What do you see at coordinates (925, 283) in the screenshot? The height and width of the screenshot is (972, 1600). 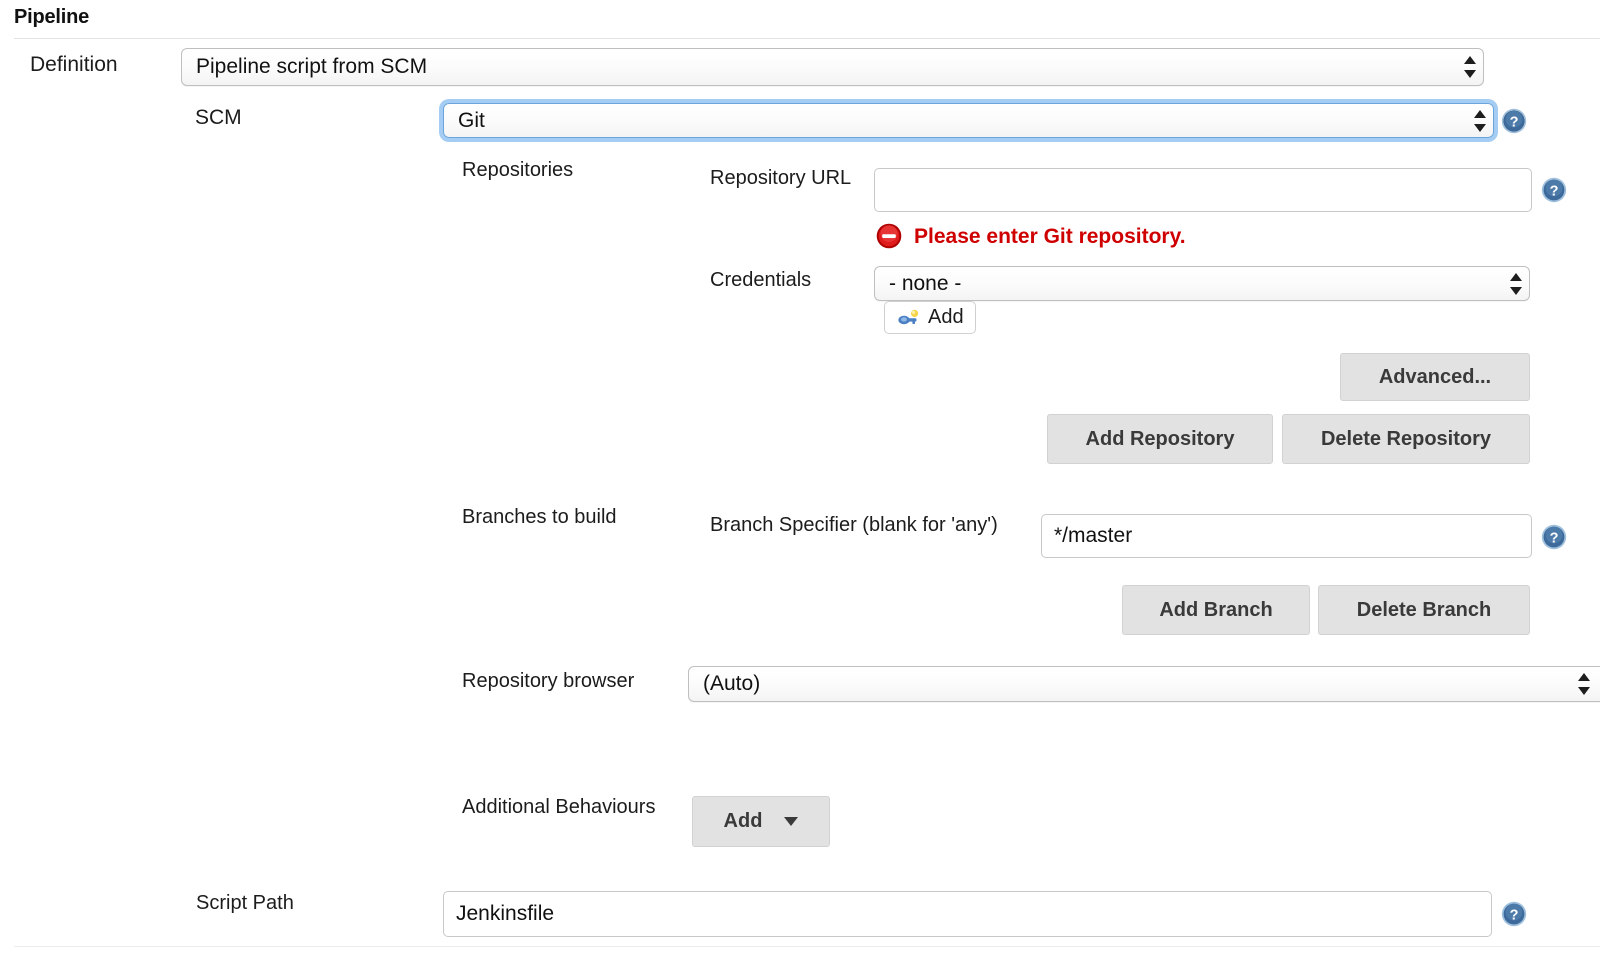 I see `credentials-select-value: - none -` at bounding box center [925, 283].